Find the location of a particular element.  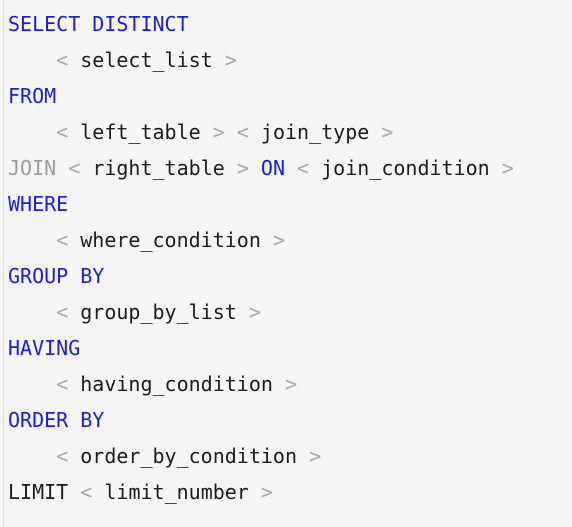

code-line: < group_by_list > is located at coordinates (286, 312).